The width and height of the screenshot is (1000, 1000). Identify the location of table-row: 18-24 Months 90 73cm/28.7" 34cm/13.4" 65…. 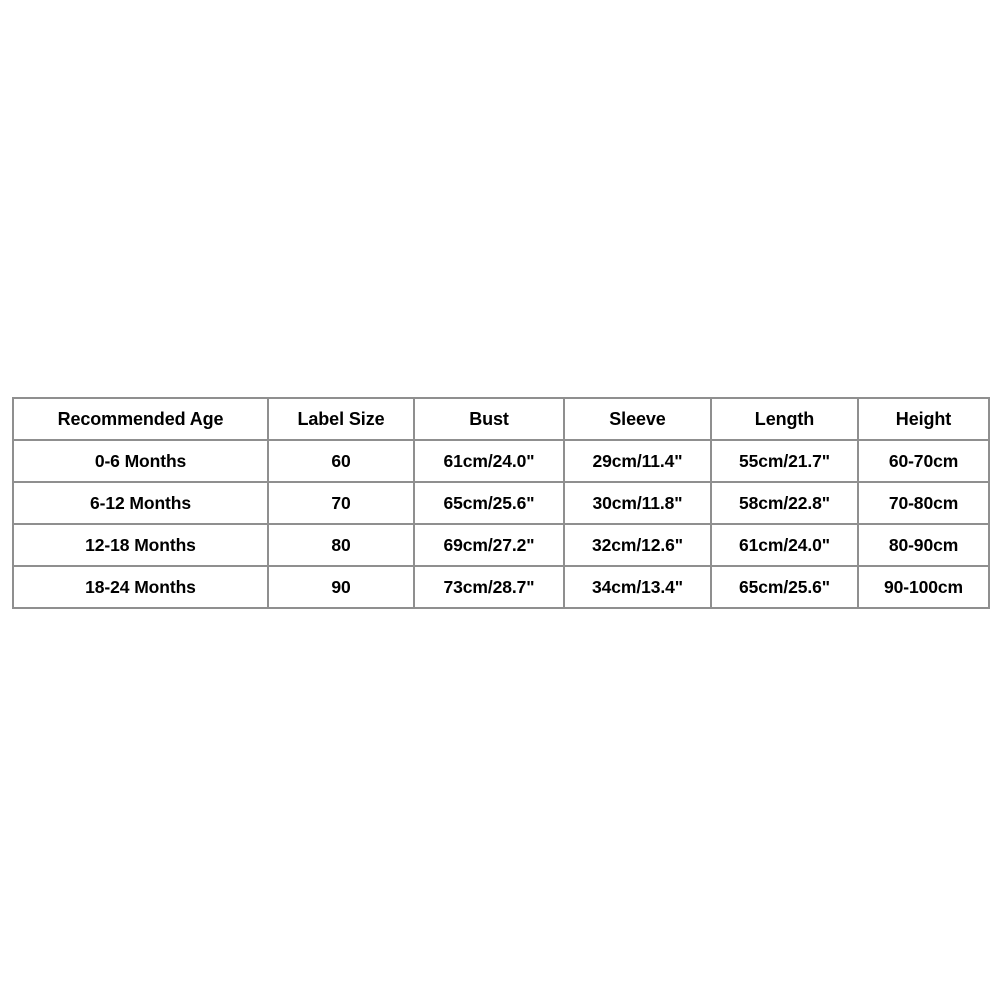
(501, 587).